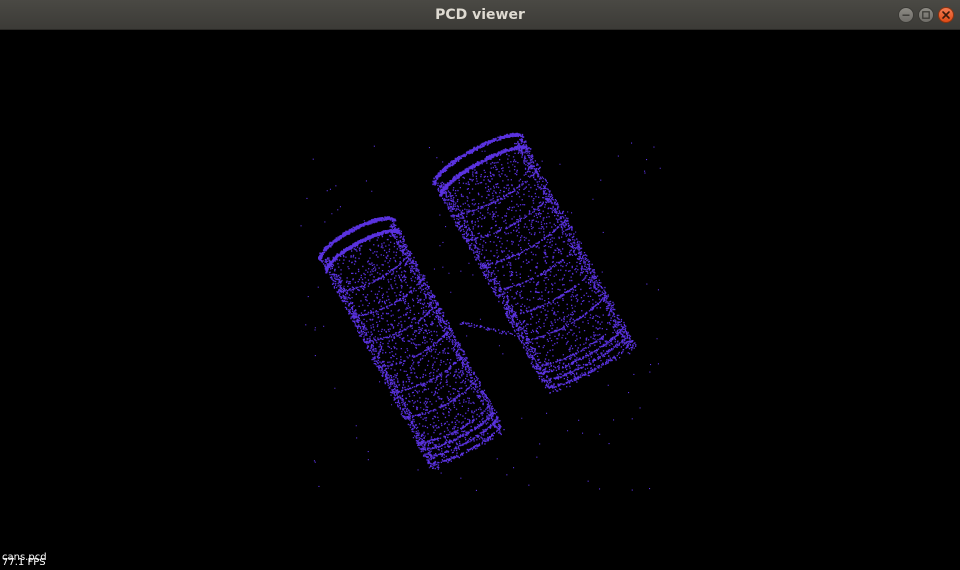 The width and height of the screenshot is (960, 570). I want to click on maximize-icon, so click(926, 15).